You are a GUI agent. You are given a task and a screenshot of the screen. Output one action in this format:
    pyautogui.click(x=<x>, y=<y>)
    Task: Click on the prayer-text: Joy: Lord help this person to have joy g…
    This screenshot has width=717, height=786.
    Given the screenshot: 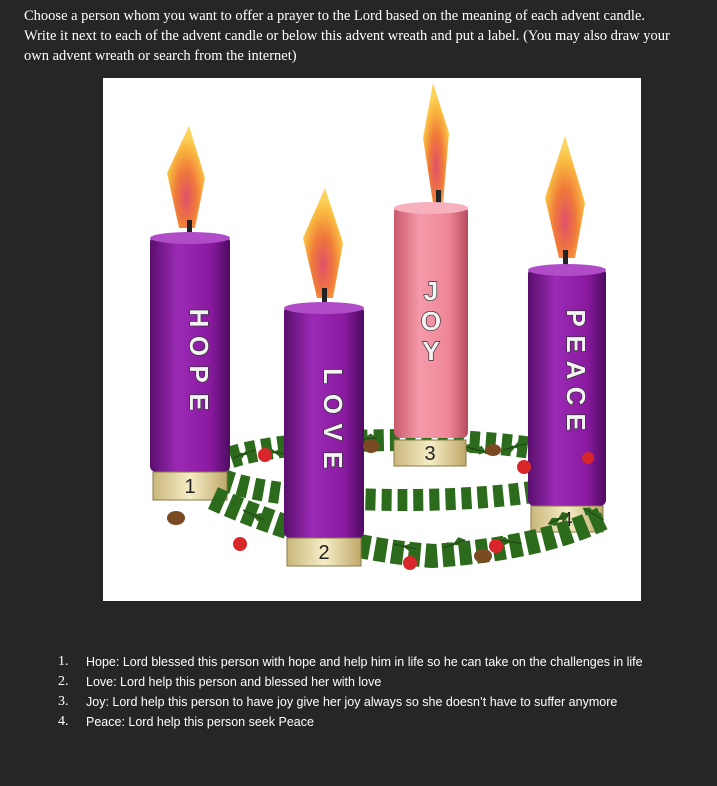 What is the action you would take?
    pyautogui.click(x=352, y=702)
    